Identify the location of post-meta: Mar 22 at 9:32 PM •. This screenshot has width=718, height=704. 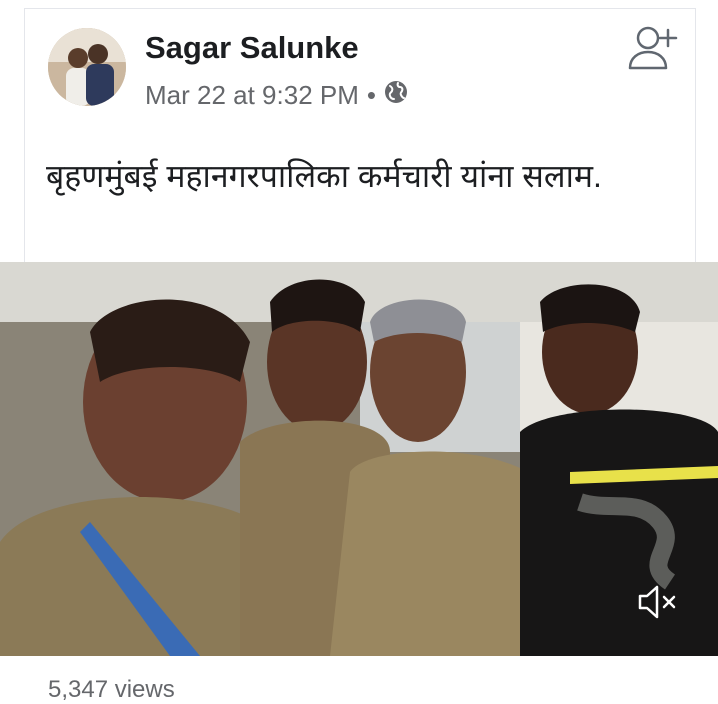
(276, 95).